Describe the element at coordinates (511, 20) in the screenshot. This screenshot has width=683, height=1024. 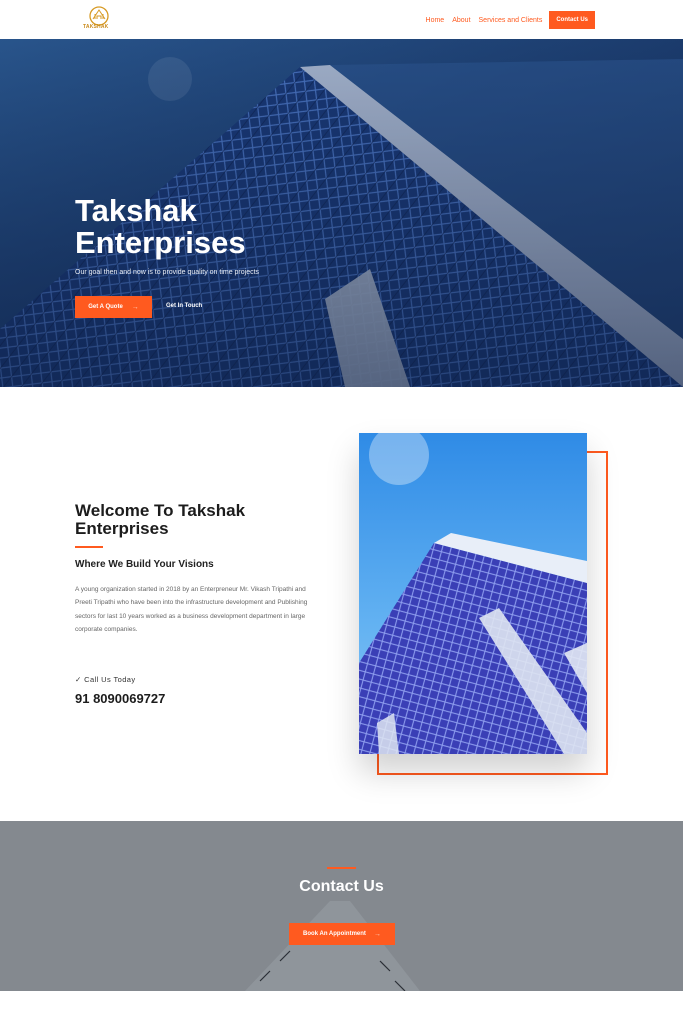
I see `nav-services: Services and Clients` at that location.